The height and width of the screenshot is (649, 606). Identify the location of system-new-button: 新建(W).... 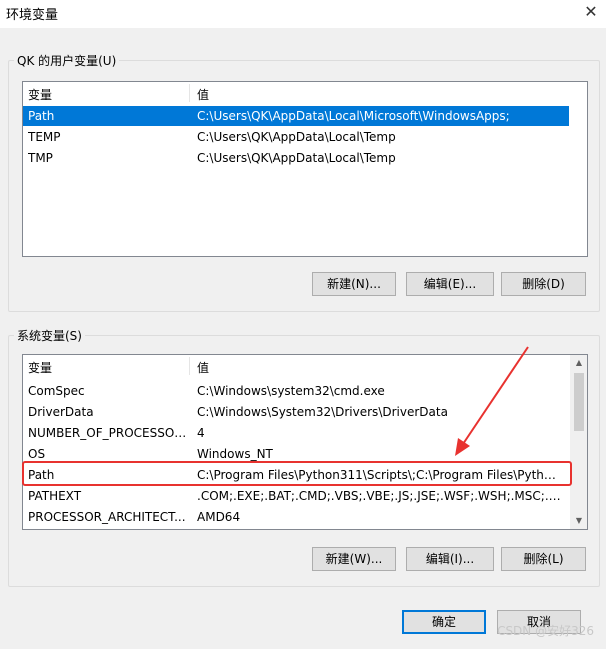
(354, 559).